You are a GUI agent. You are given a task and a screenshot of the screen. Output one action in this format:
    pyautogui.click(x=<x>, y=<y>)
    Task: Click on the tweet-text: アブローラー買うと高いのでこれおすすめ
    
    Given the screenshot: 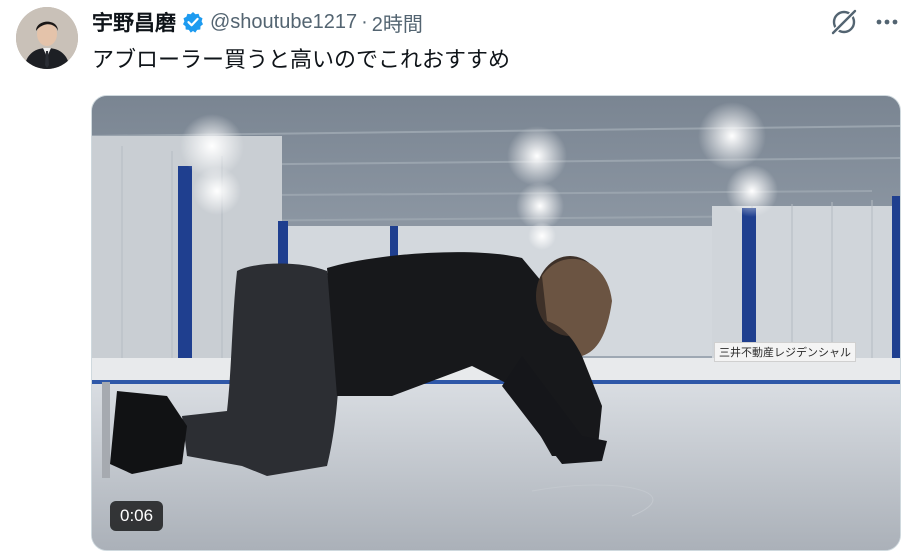 What is the action you would take?
    pyautogui.click(x=301, y=59)
    